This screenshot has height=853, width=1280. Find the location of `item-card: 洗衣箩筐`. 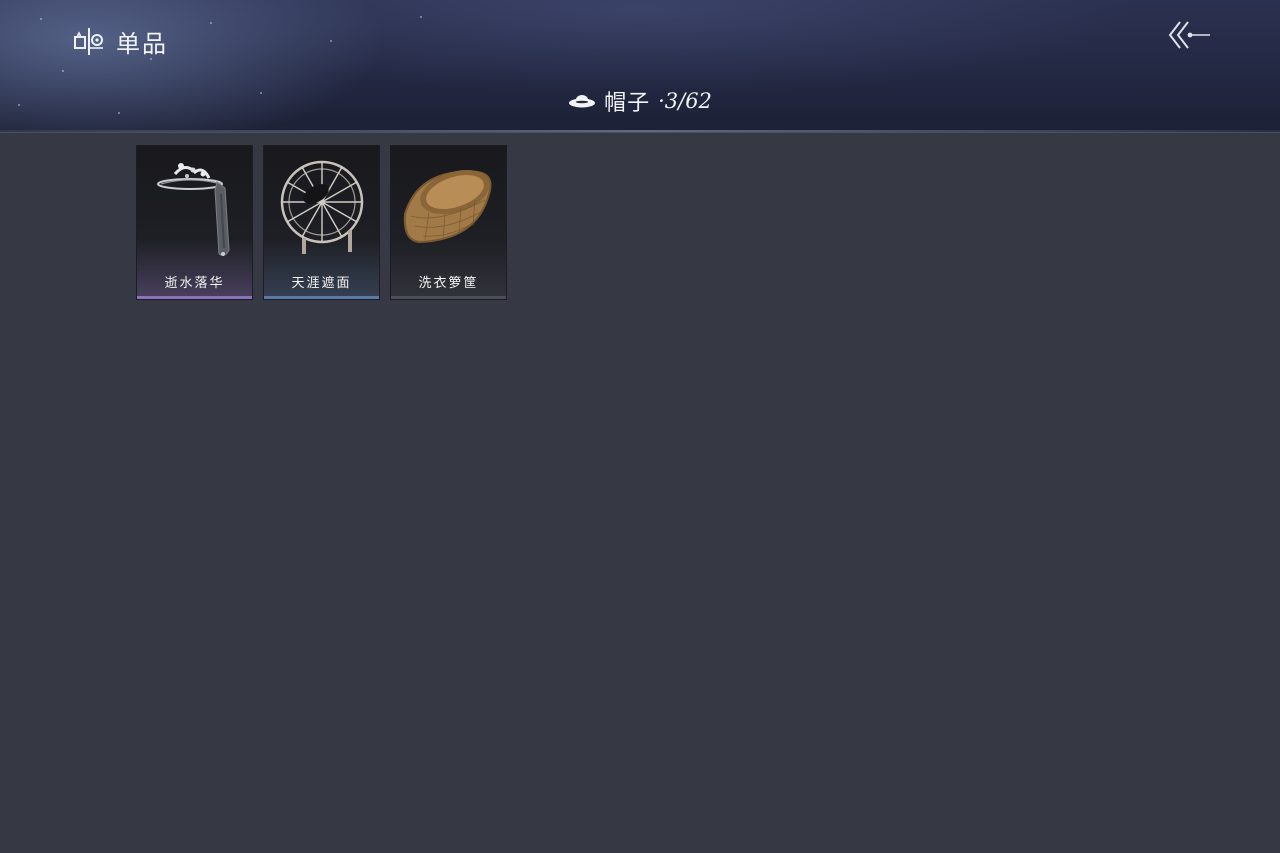

item-card: 洗衣箩筐 is located at coordinates (448, 222).